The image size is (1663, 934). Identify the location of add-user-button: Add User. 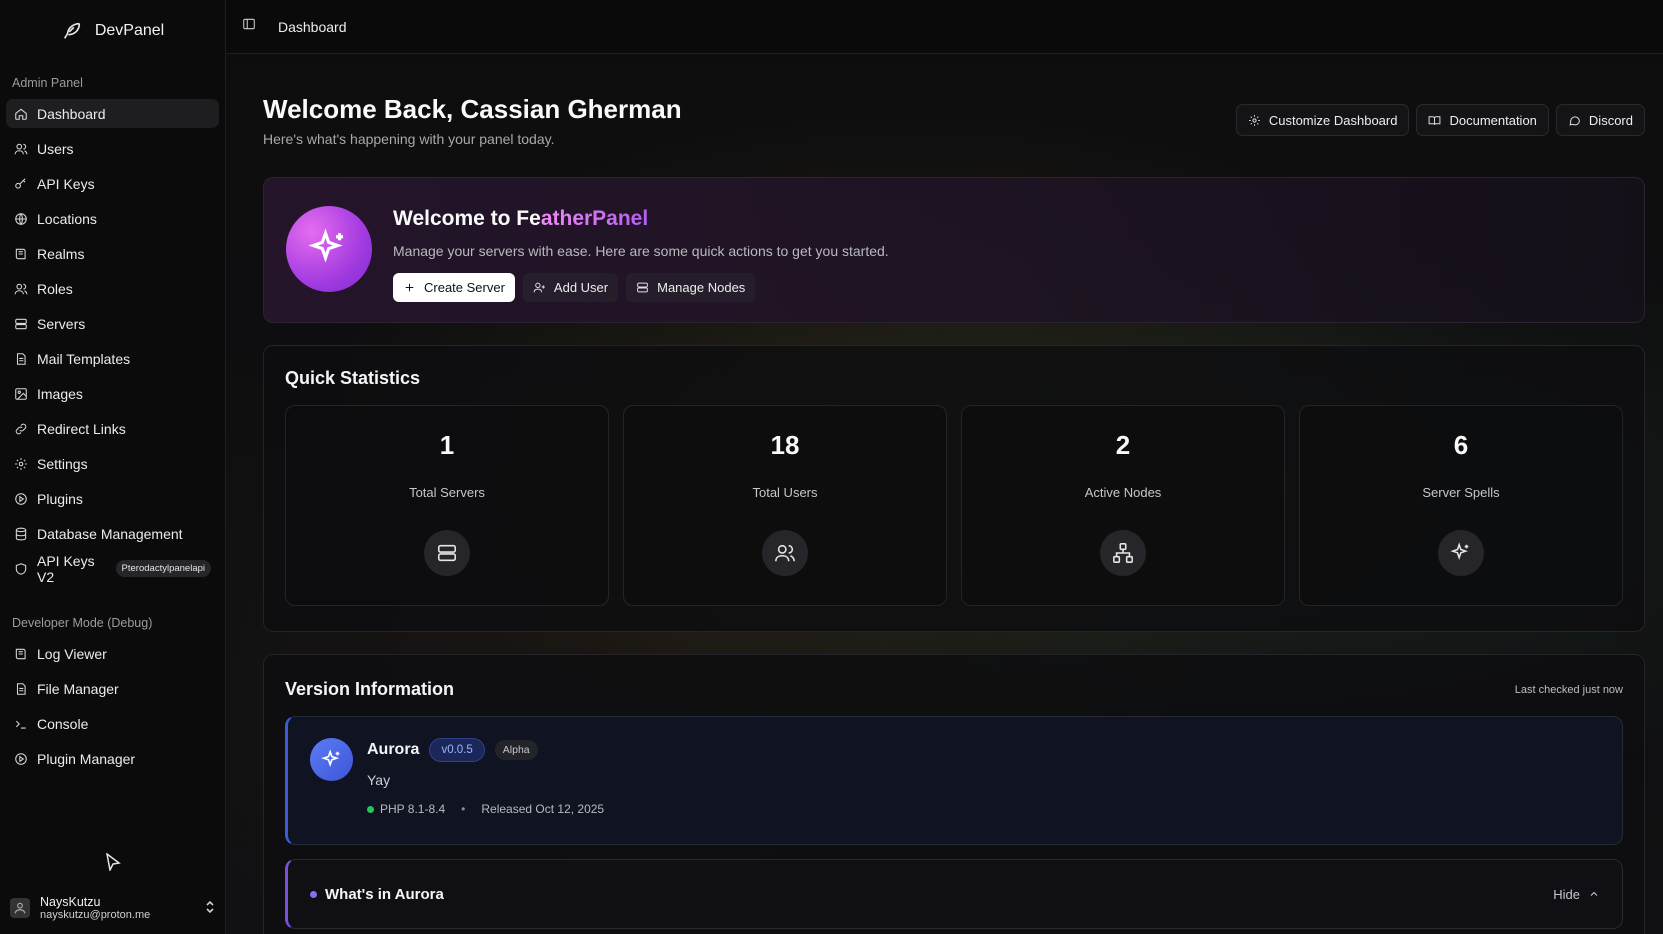
(570, 287).